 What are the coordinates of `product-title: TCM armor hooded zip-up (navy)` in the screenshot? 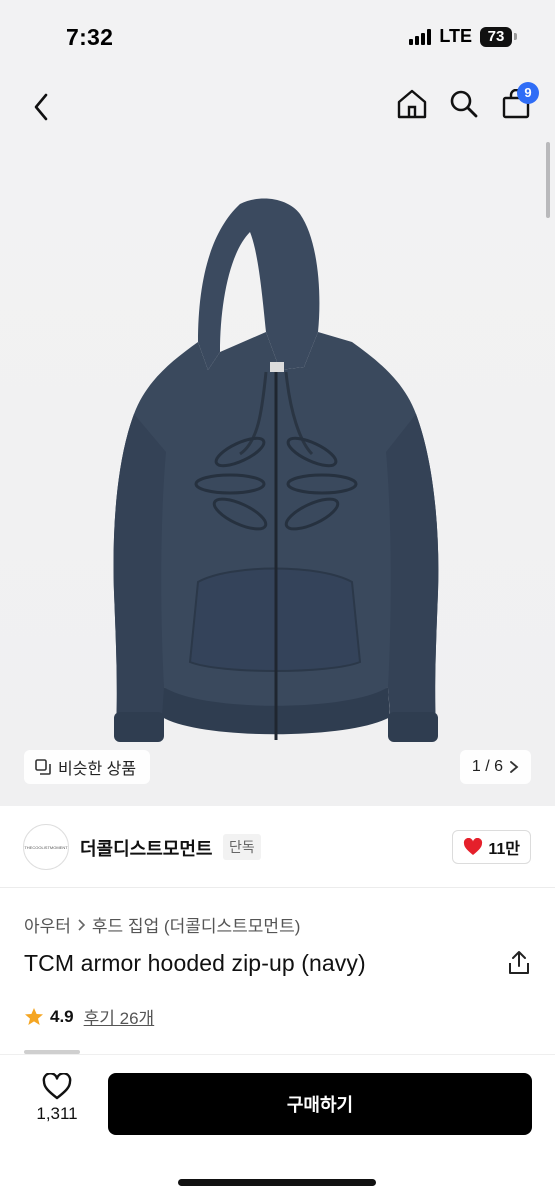 It's located at (195, 963).